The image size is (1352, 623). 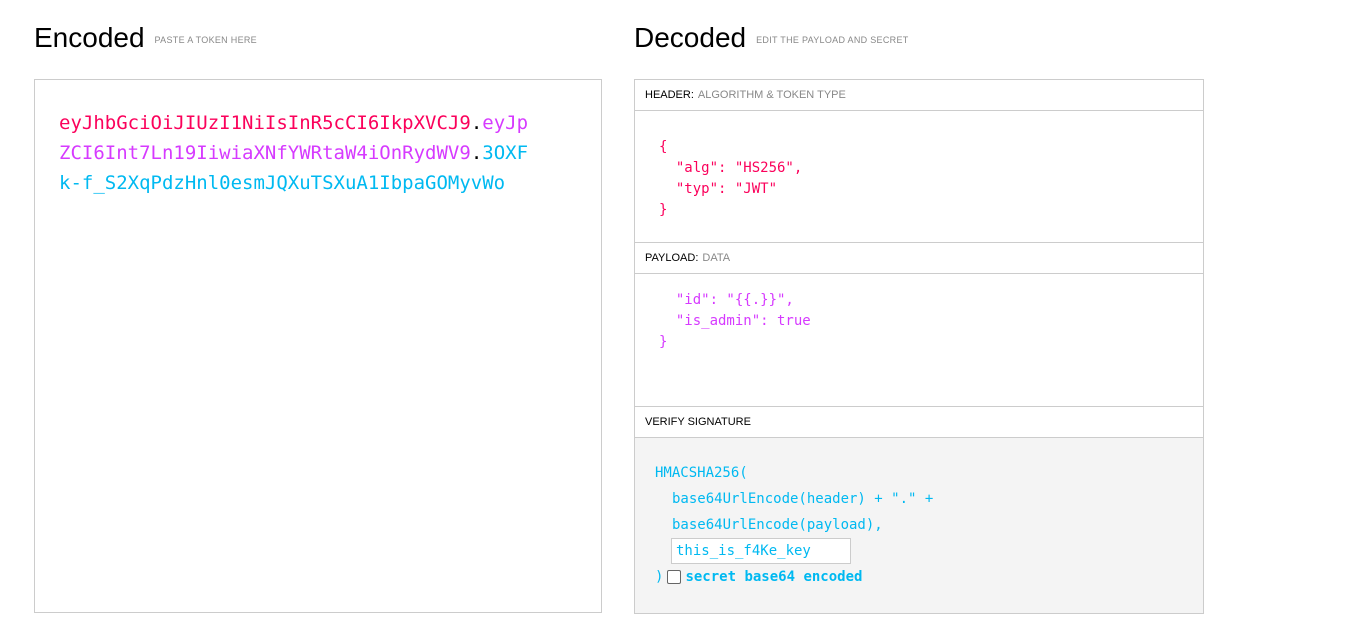 What do you see at coordinates (145, 37) in the screenshot?
I see `encoded-title: Encoded PASTE A TOKEN HERE` at bounding box center [145, 37].